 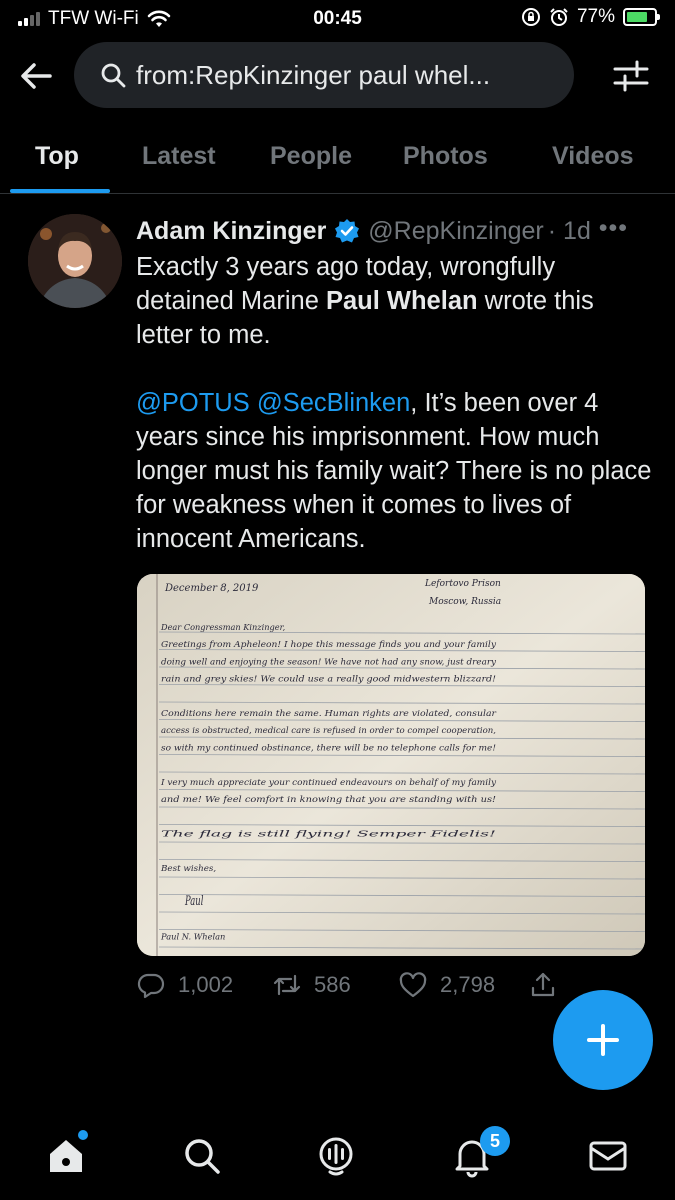 What do you see at coordinates (222, 627) in the screenshot?
I see `letter-line: Dear Congressman Kinzinger,` at bounding box center [222, 627].